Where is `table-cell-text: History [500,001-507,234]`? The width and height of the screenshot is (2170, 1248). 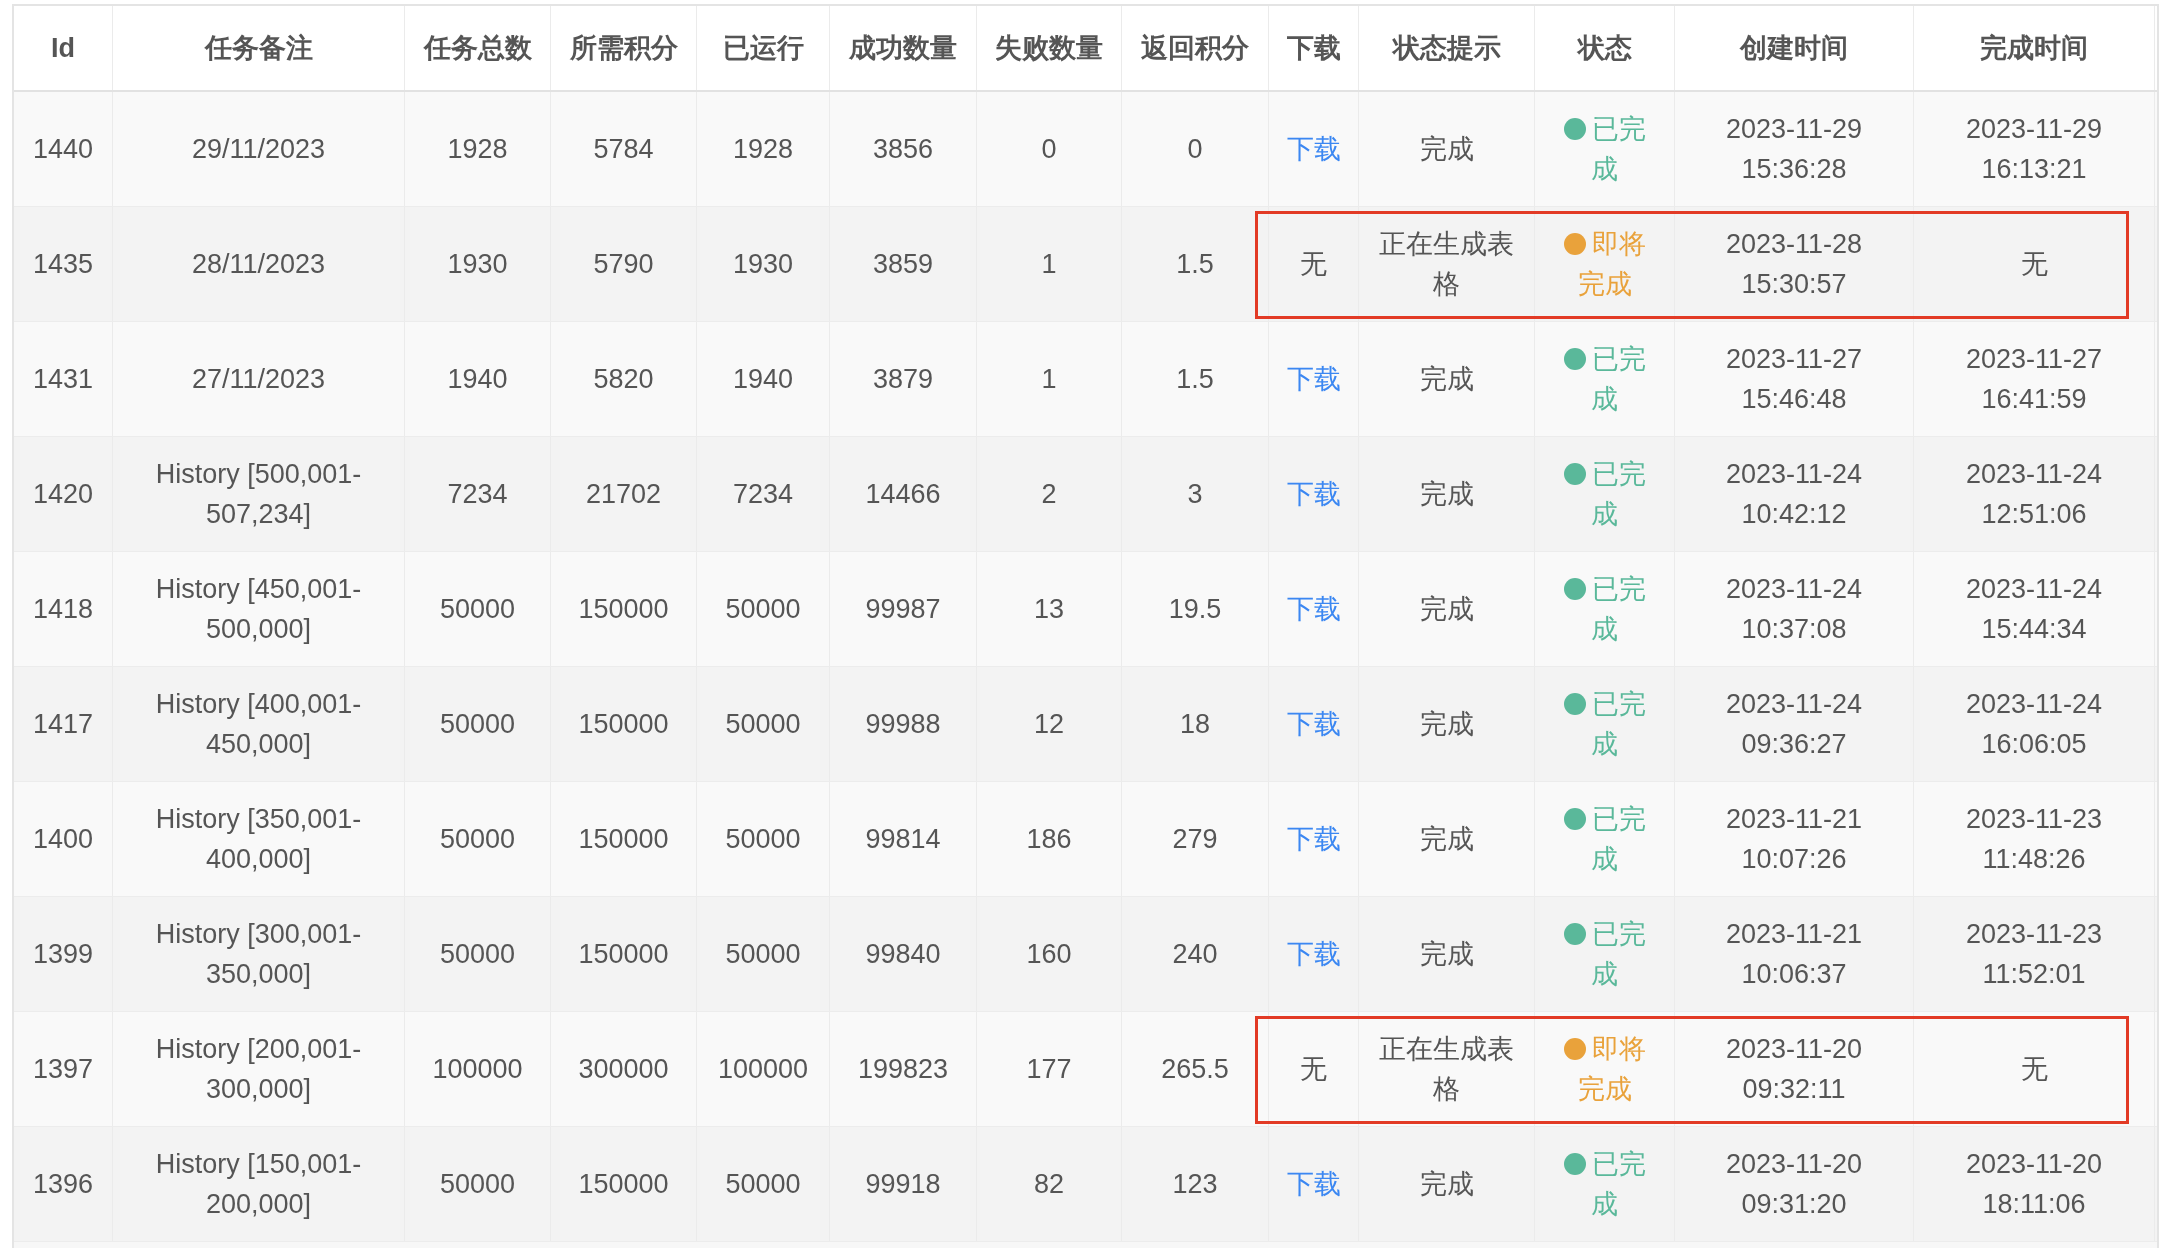 table-cell-text: History [500,001-507,234] is located at coordinates (258, 494).